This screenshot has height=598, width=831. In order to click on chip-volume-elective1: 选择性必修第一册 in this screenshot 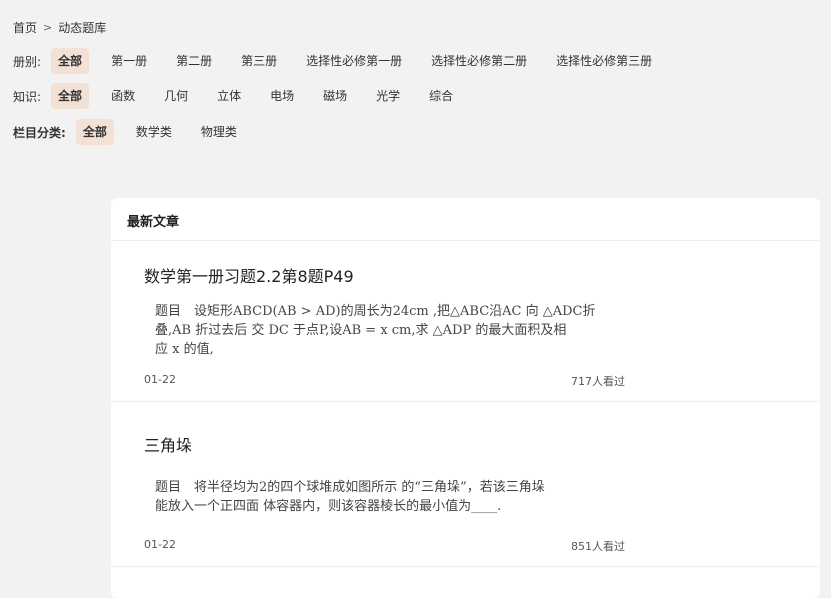, I will do `click(354, 61)`.